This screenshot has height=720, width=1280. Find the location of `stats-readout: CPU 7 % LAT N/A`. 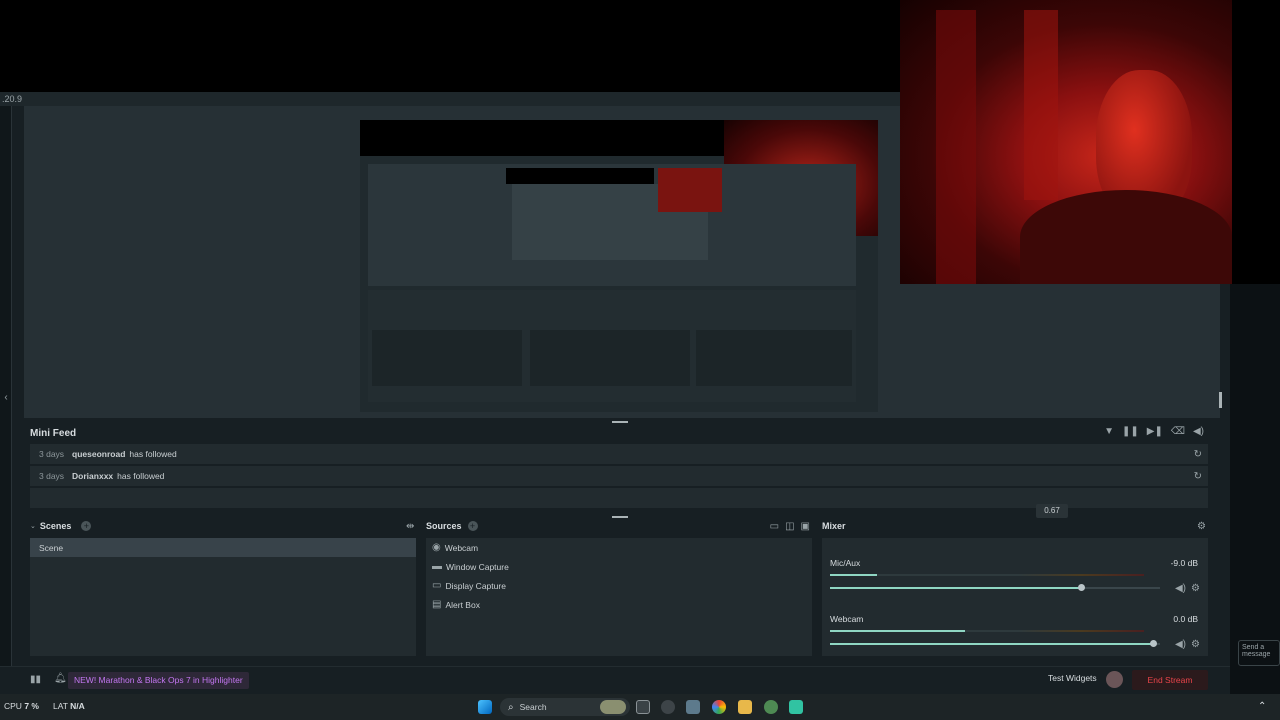

stats-readout: CPU 7 % LAT N/A is located at coordinates (44, 706).